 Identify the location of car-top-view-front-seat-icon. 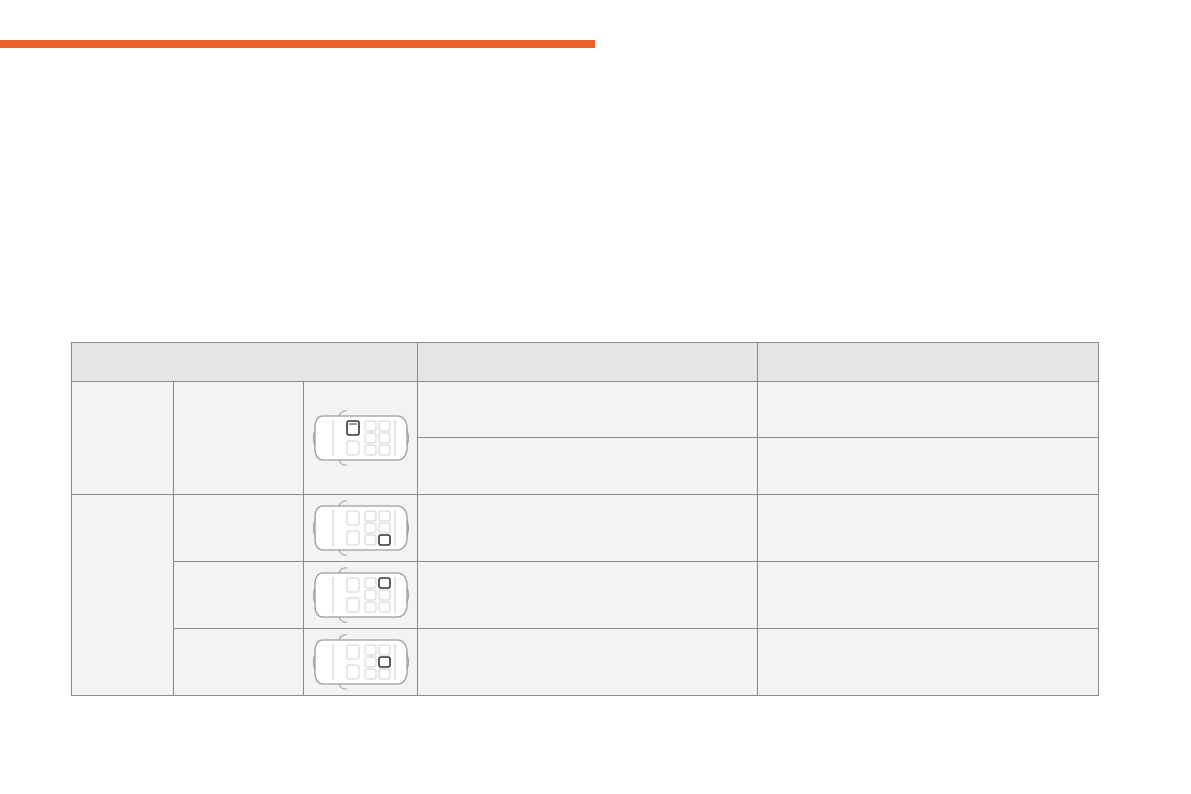
(360, 438).